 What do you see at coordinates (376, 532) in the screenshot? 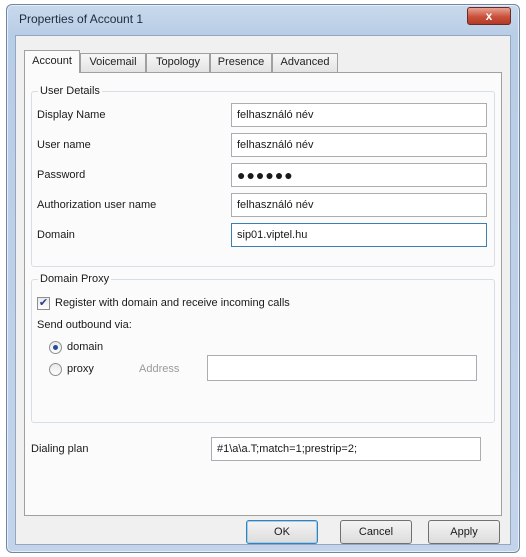
I see `cancel-button: Cancel` at bounding box center [376, 532].